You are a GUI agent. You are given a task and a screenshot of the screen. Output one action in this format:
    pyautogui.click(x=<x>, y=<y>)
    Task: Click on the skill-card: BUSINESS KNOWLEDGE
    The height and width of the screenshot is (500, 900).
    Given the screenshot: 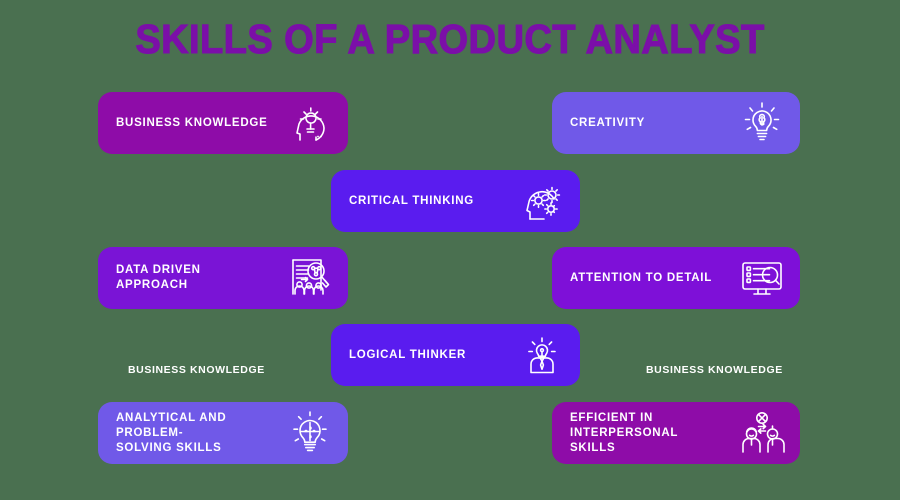 What is the action you would take?
    pyautogui.click(x=223, y=123)
    